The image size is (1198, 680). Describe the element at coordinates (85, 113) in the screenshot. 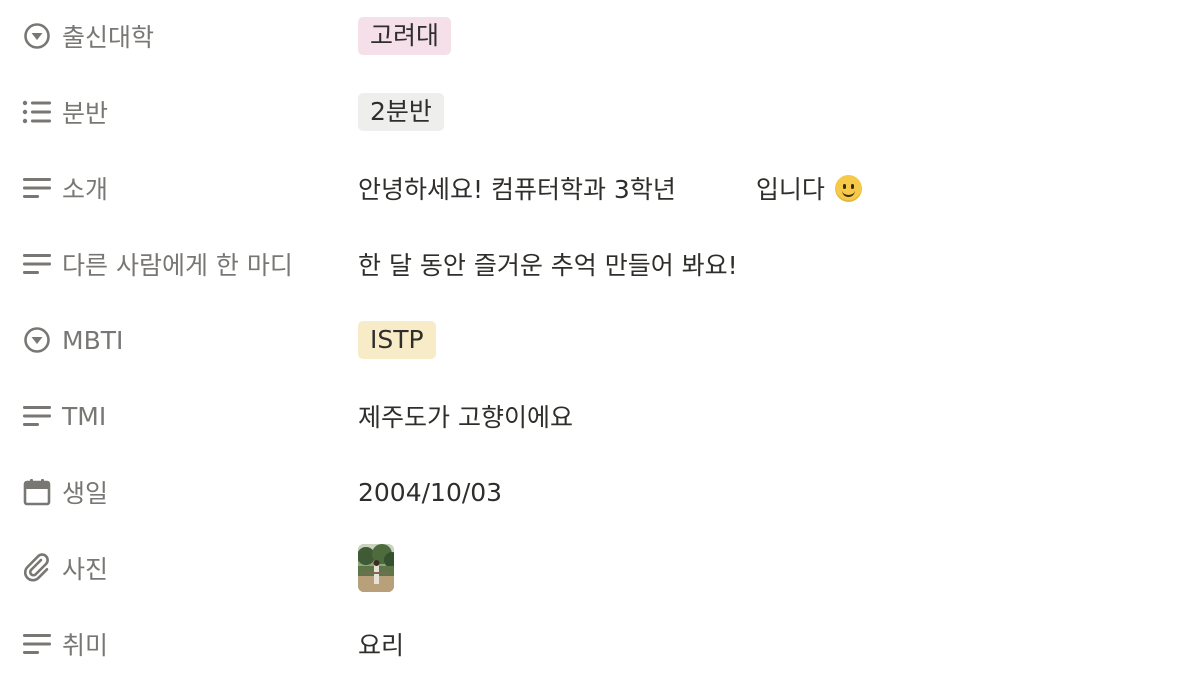

I see `property-label-text: 분반` at that location.